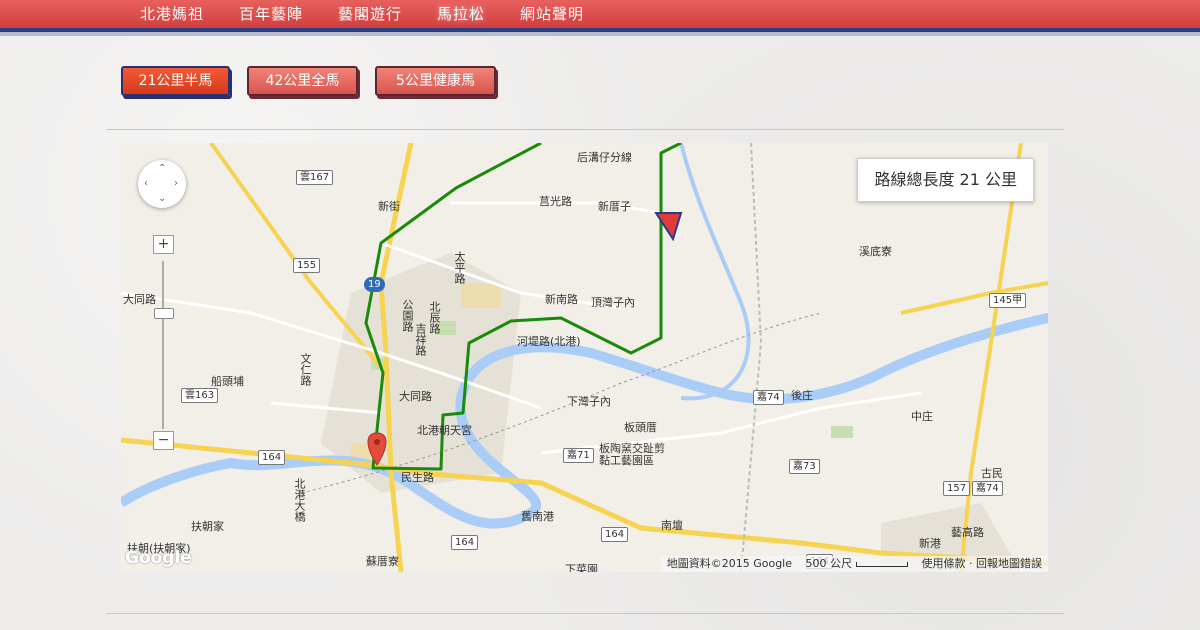 The image size is (1200, 630). I want to click on road-shield-jia74: 嘉74, so click(768, 397).